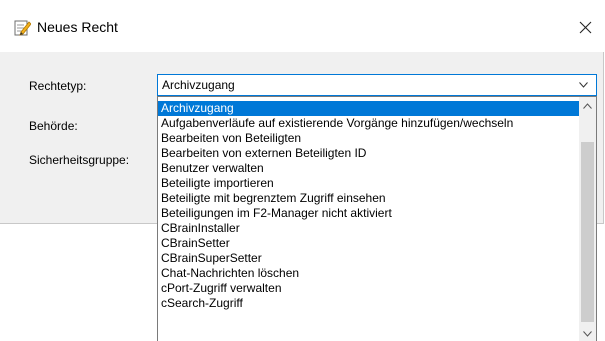 This screenshot has height=341, width=605. Describe the element at coordinates (369, 273) in the screenshot. I see `dropdown-option-chat-loeschen: Chat-Nachrichten löschen` at that location.